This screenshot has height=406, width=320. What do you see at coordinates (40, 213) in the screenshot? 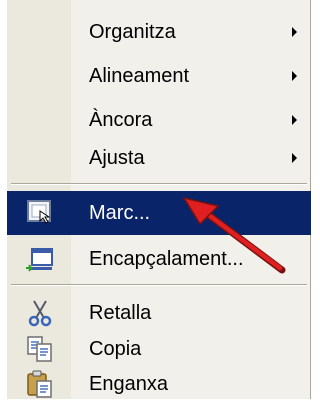
I see `frame-icon` at bounding box center [40, 213].